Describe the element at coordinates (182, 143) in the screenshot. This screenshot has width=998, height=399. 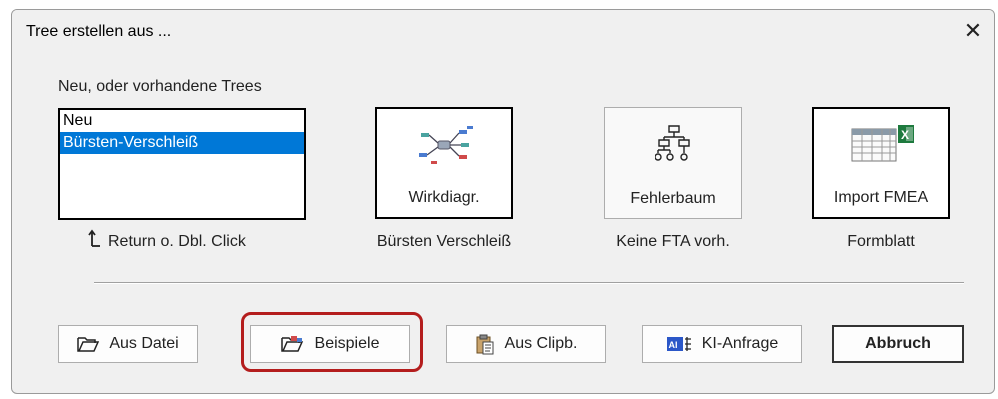
I see `list-item-buersten-verschleiss: Bürsten-Verschleiß` at that location.